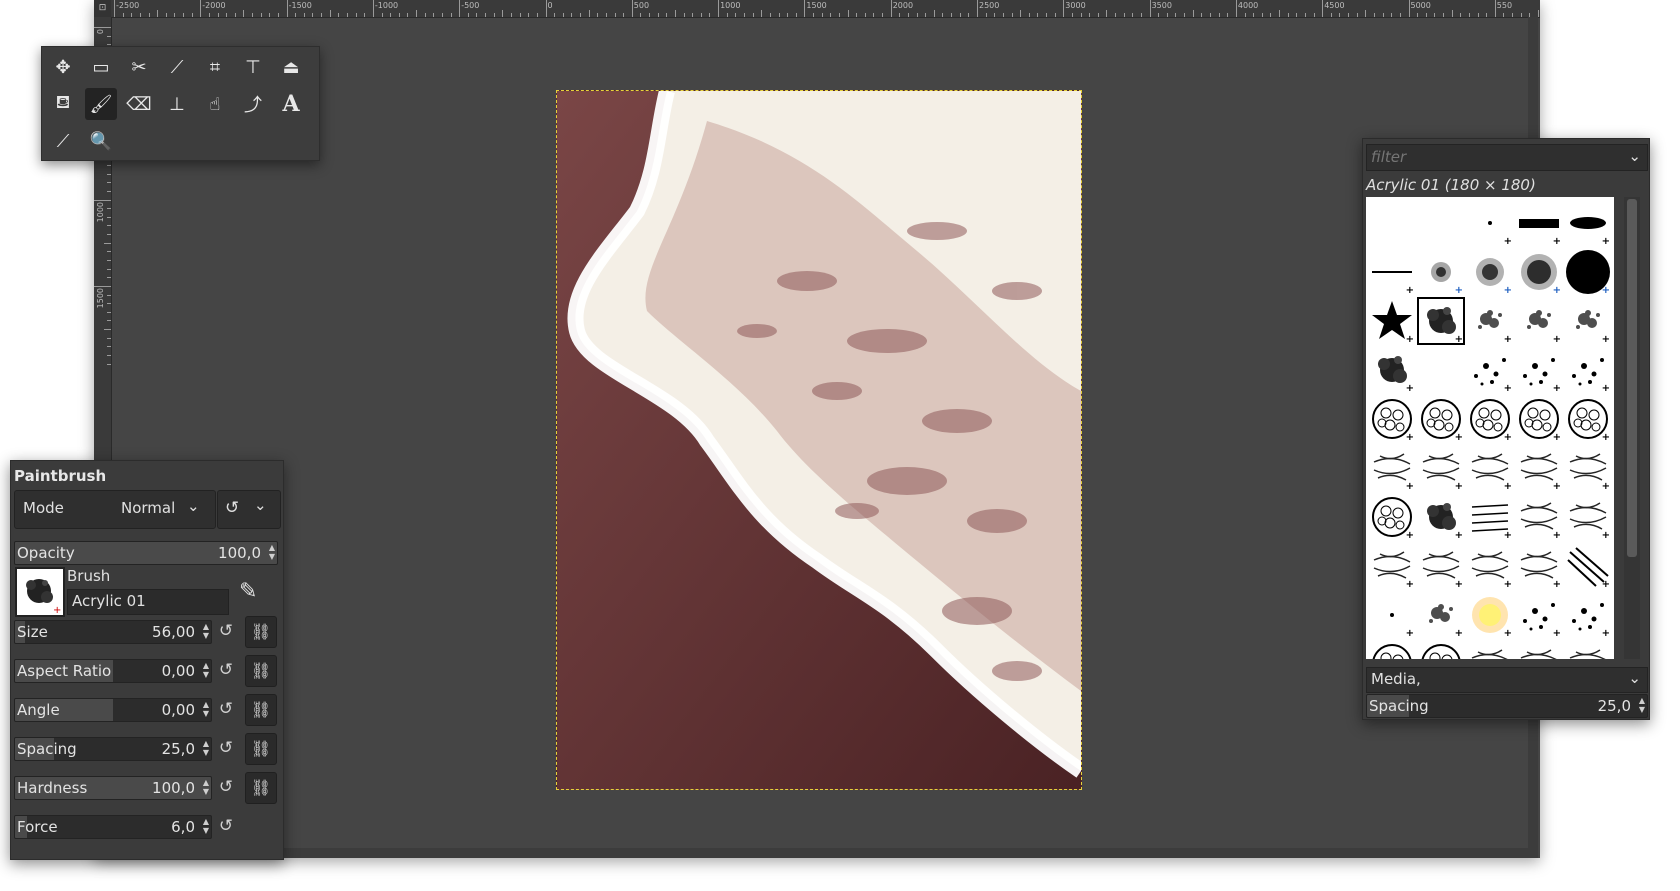 The width and height of the screenshot is (1680, 891). I want to click on filter-input, so click(1491, 157).